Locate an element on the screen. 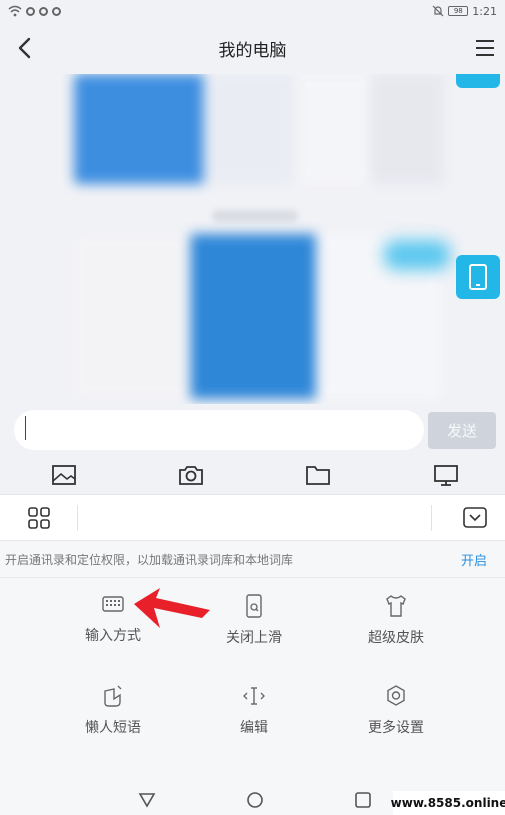 Image resolution: width=505 pixels, height=815 pixels. phone-icon is located at coordinates (478, 277).